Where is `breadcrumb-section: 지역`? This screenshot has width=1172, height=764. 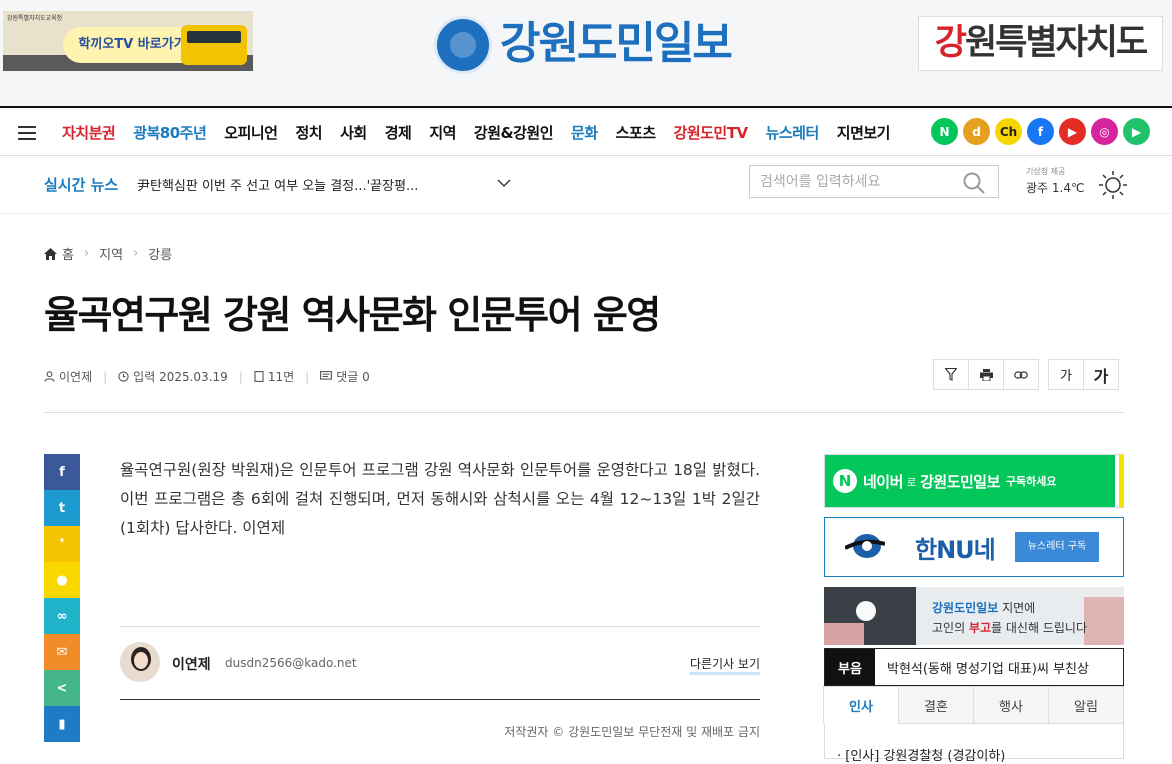 breadcrumb-section: 지역 is located at coordinates (111, 253).